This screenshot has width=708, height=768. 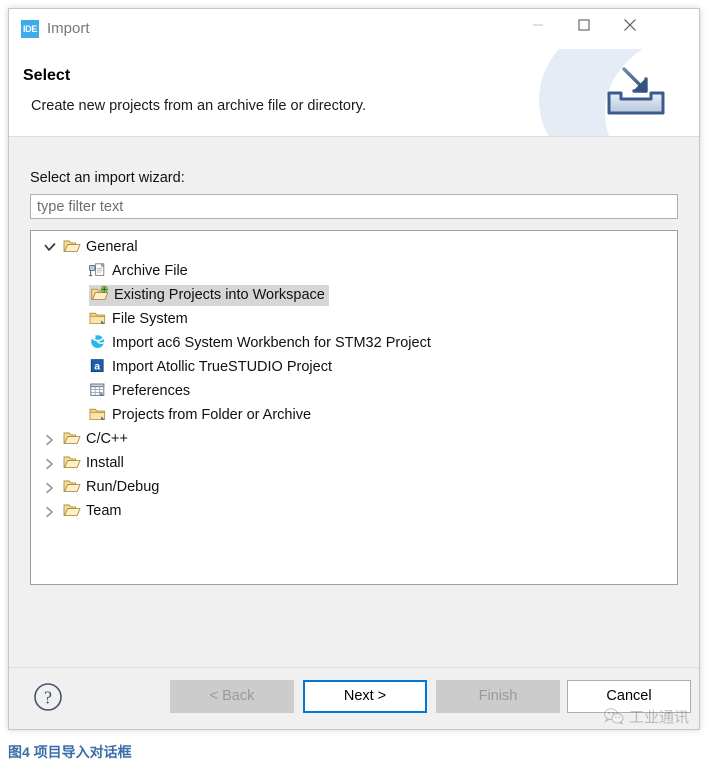 I want to click on tree-item-label: Run/Debug, so click(x=123, y=487).